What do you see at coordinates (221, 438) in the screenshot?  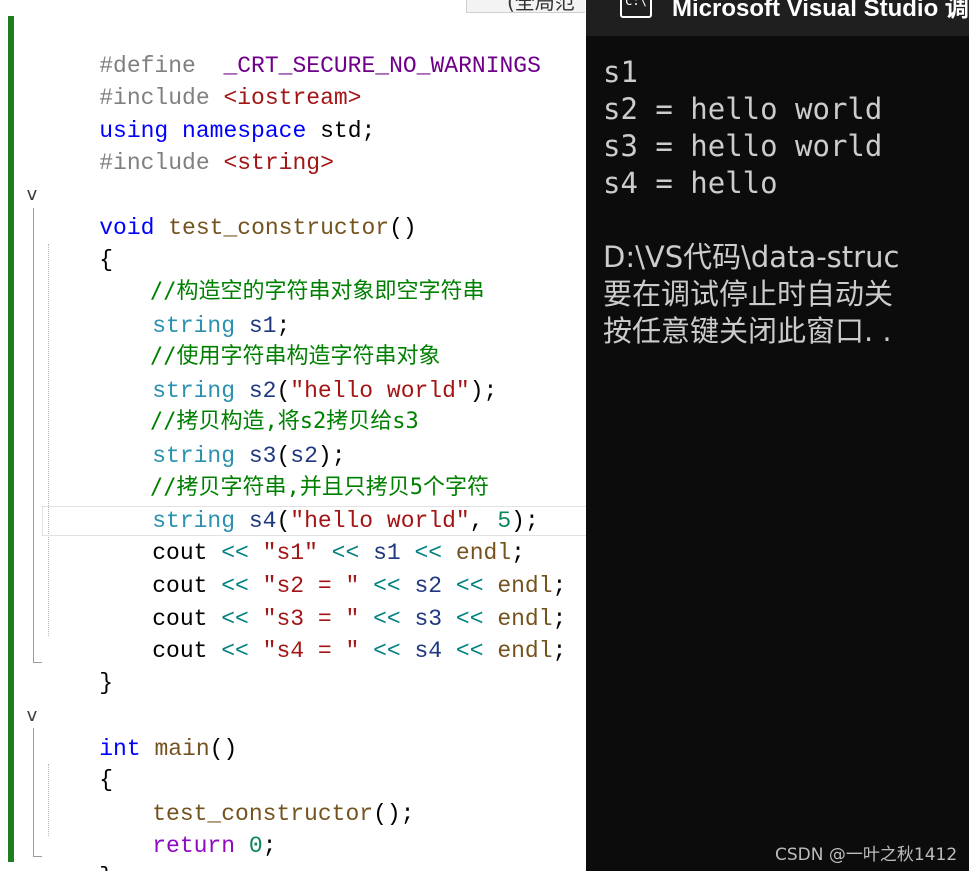 I see `code-line-declare-s3: string s3(s2);` at bounding box center [221, 438].